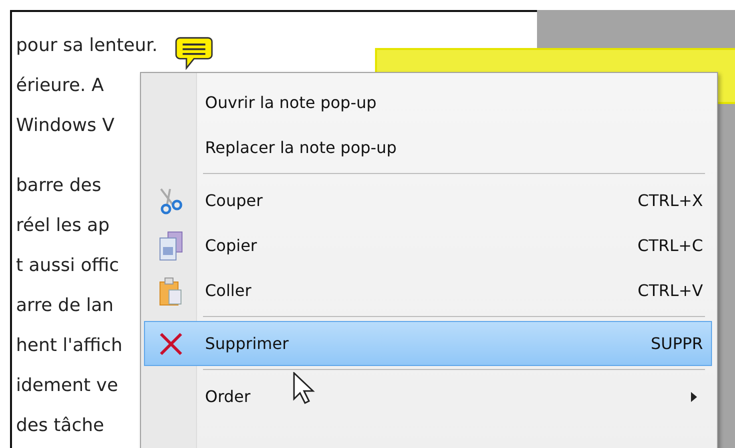 The width and height of the screenshot is (735, 448). I want to click on menu-item: Coller CTRL+V, so click(428, 290).